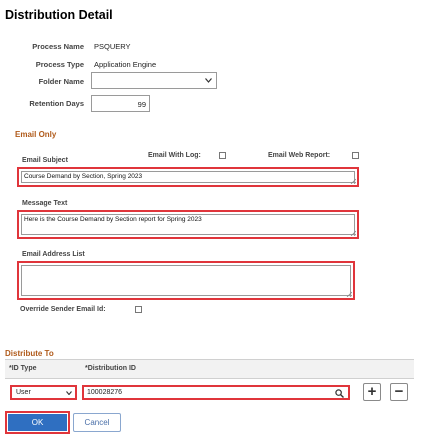 This screenshot has height=438, width=421. I want to click on email-web-report-checkbox, so click(355, 155).